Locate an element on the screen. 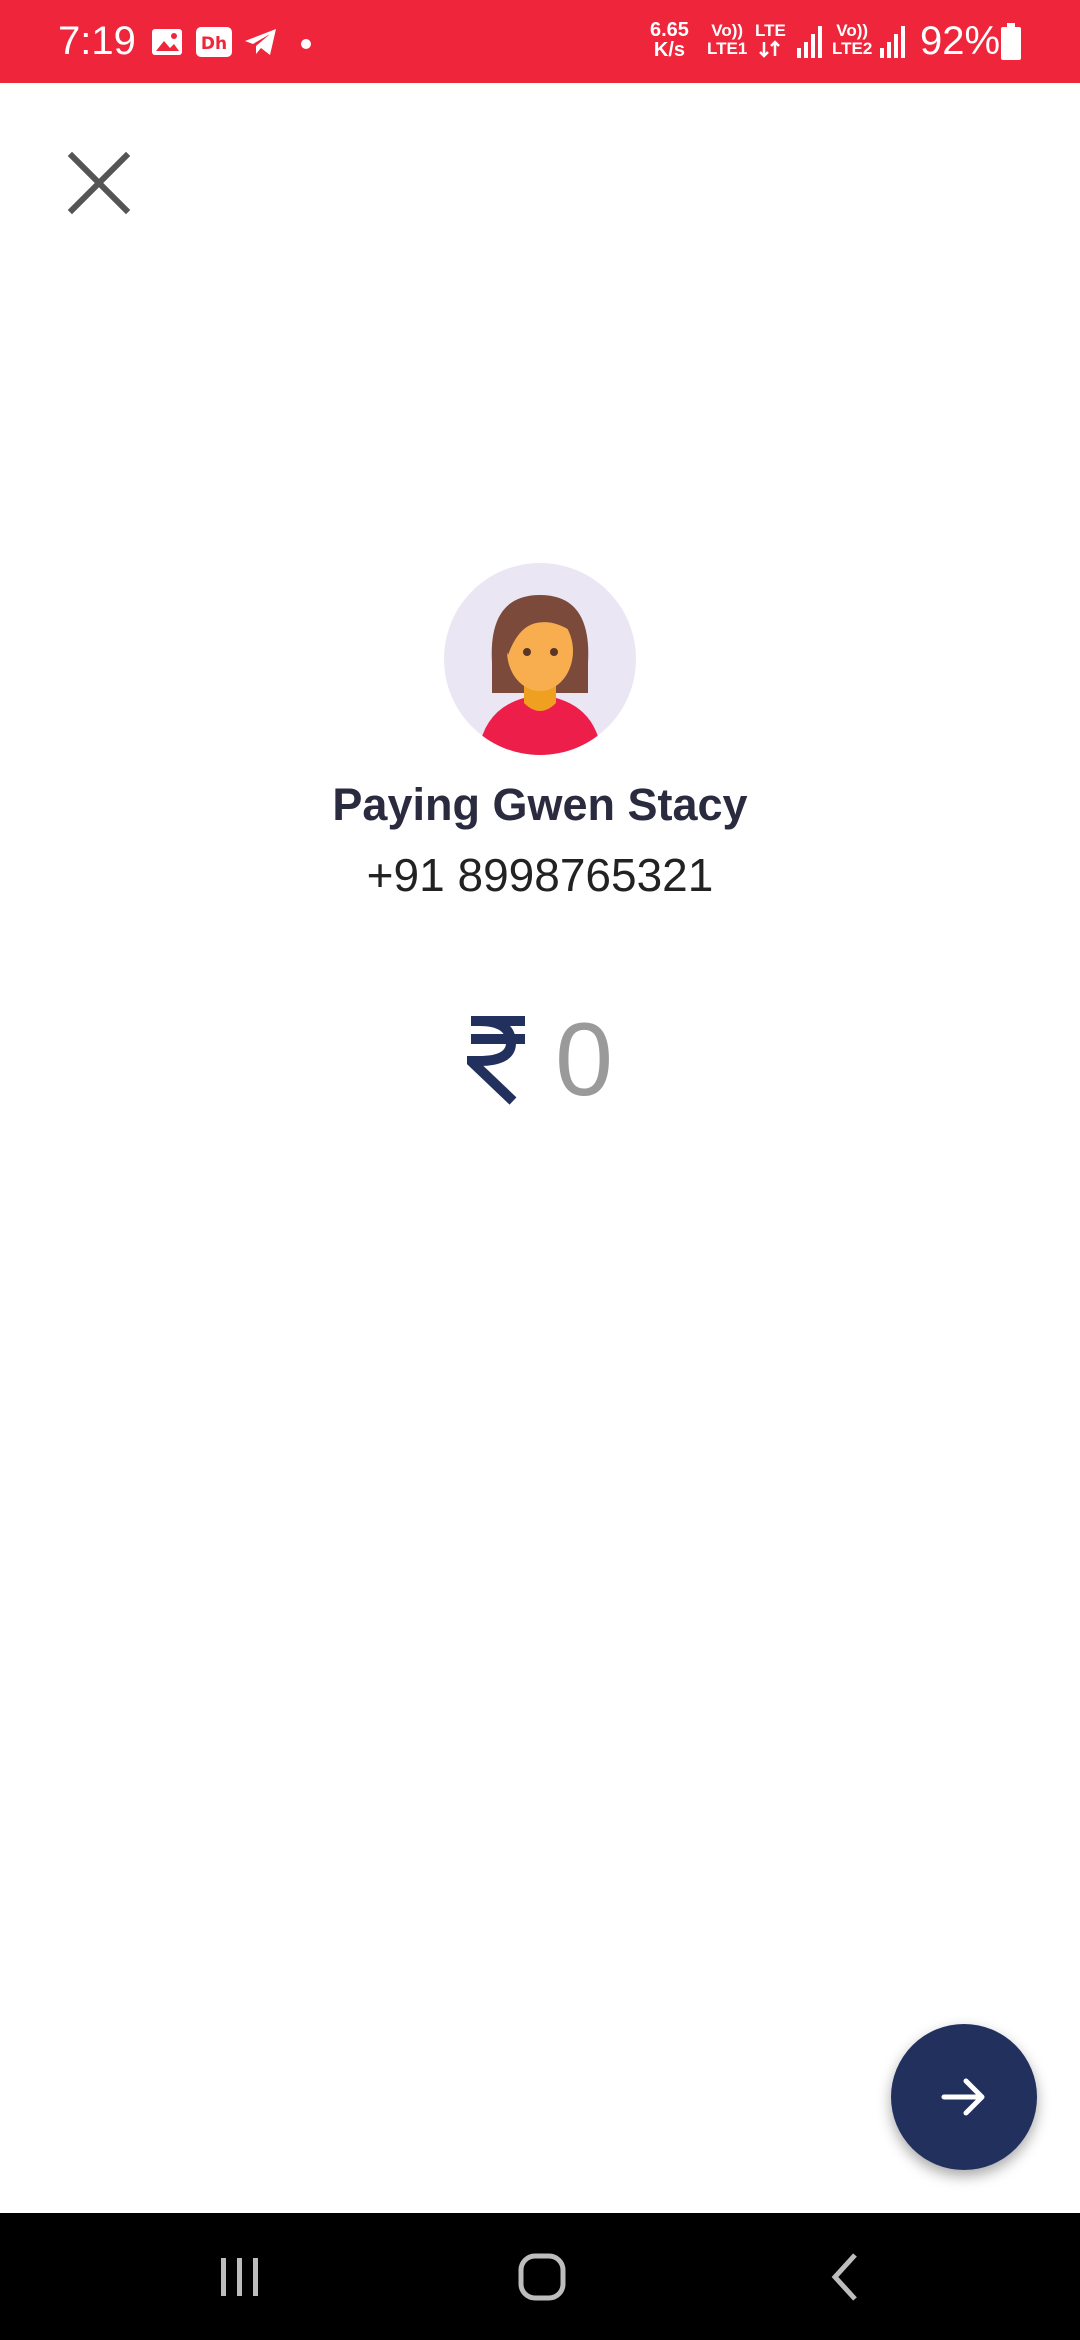 Image resolution: width=1080 pixels, height=2340 pixels. dh-app-icon: Dh is located at coordinates (214, 42).